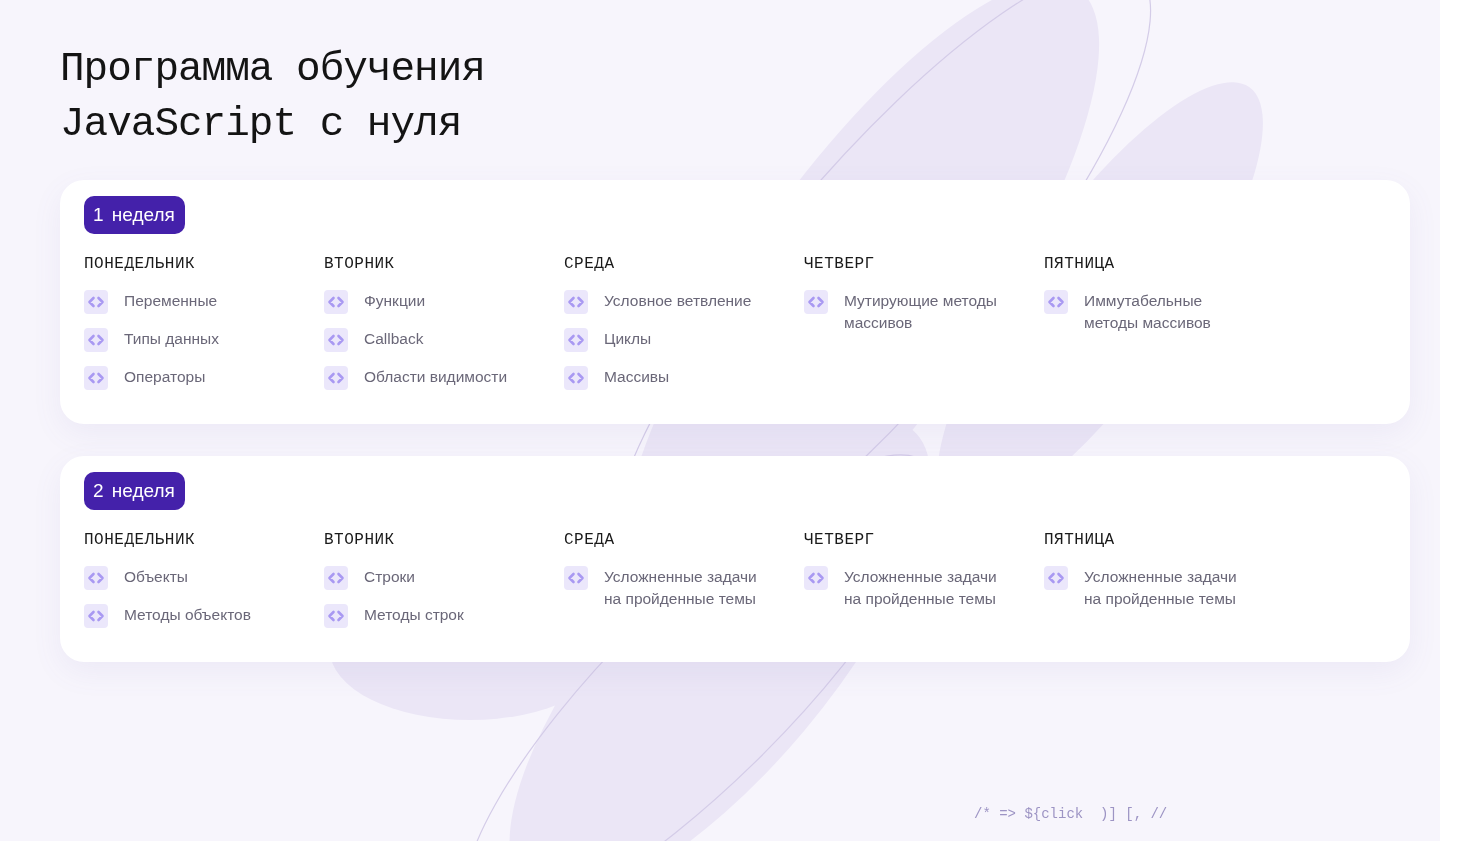  What do you see at coordinates (171, 339) in the screenshot?
I see `topic-label: Типы данных` at bounding box center [171, 339].